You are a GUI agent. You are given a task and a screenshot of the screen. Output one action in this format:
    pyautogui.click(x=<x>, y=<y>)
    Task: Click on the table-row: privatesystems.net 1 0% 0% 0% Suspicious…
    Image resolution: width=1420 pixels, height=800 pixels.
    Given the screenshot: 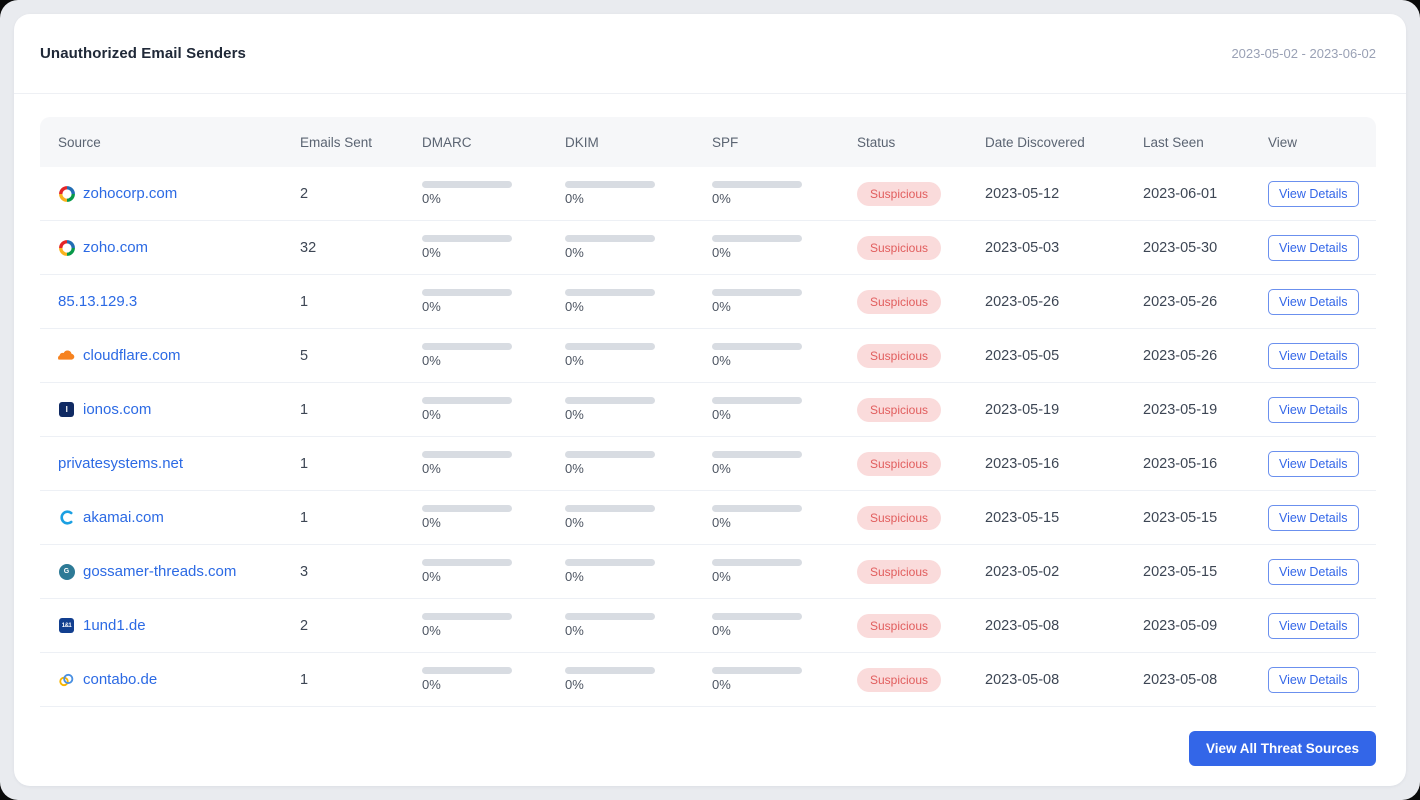 What is the action you would take?
    pyautogui.click(x=708, y=464)
    